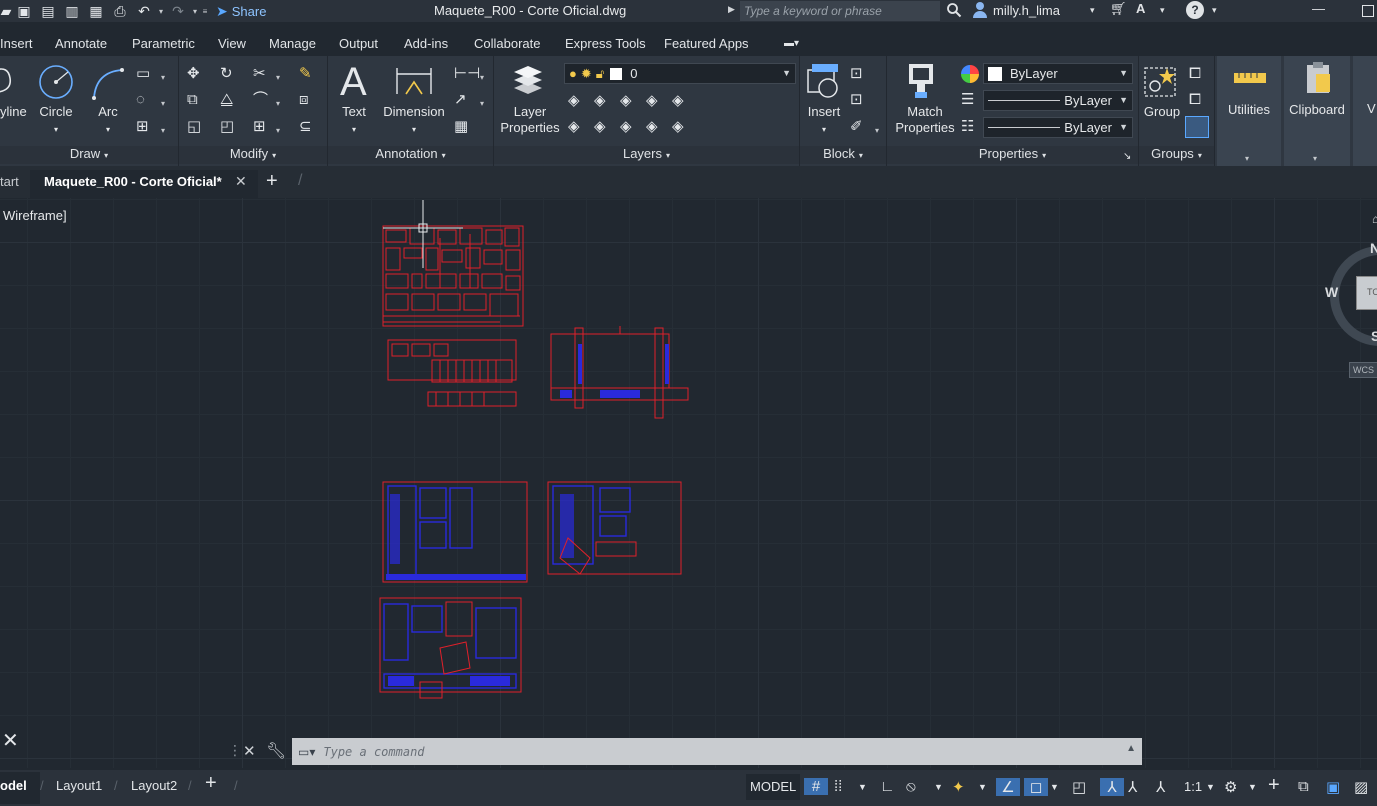 The height and width of the screenshot is (806, 1377). What do you see at coordinates (646, 155) in the screenshot?
I see `panel-layers-label: Layers ▾` at bounding box center [646, 155].